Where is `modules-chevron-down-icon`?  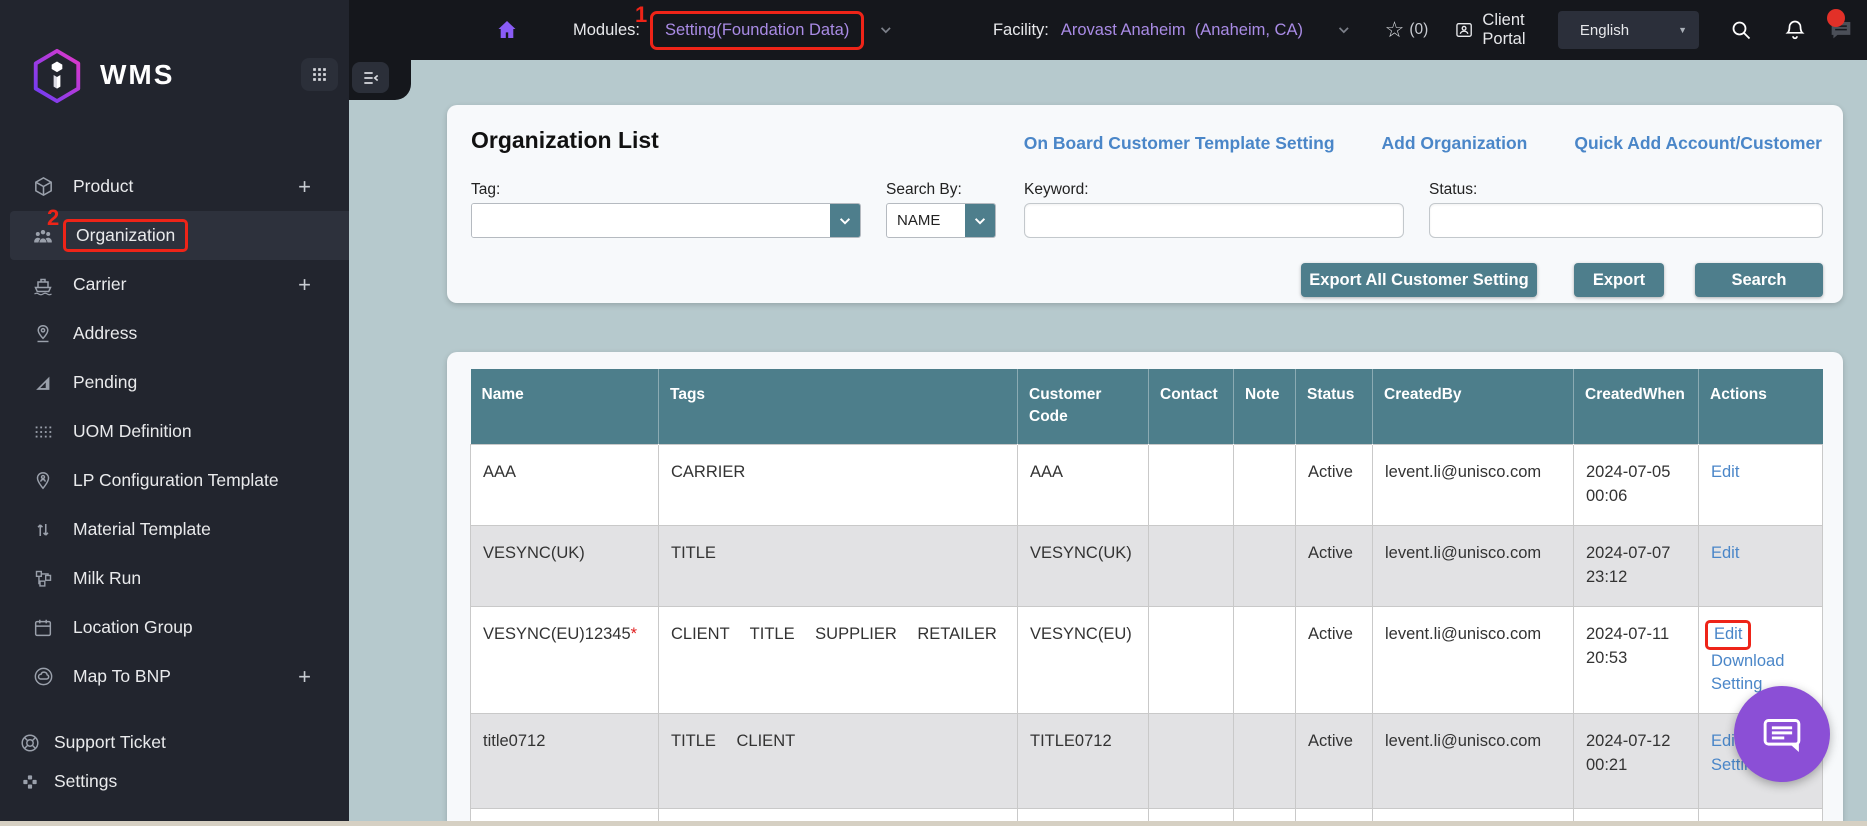 modules-chevron-down-icon is located at coordinates (886, 30).